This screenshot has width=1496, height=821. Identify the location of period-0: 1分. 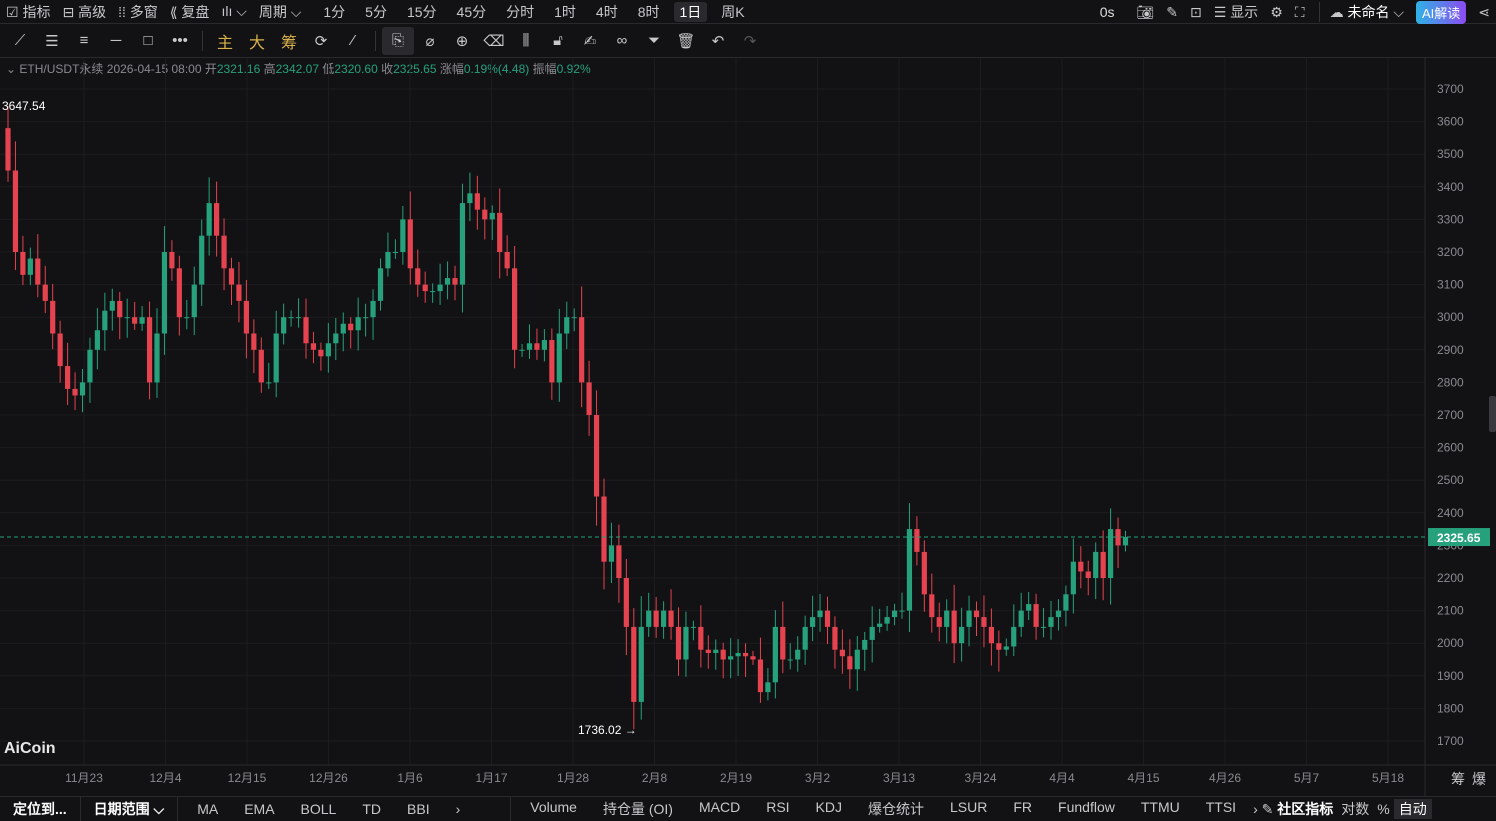
(334, 12).